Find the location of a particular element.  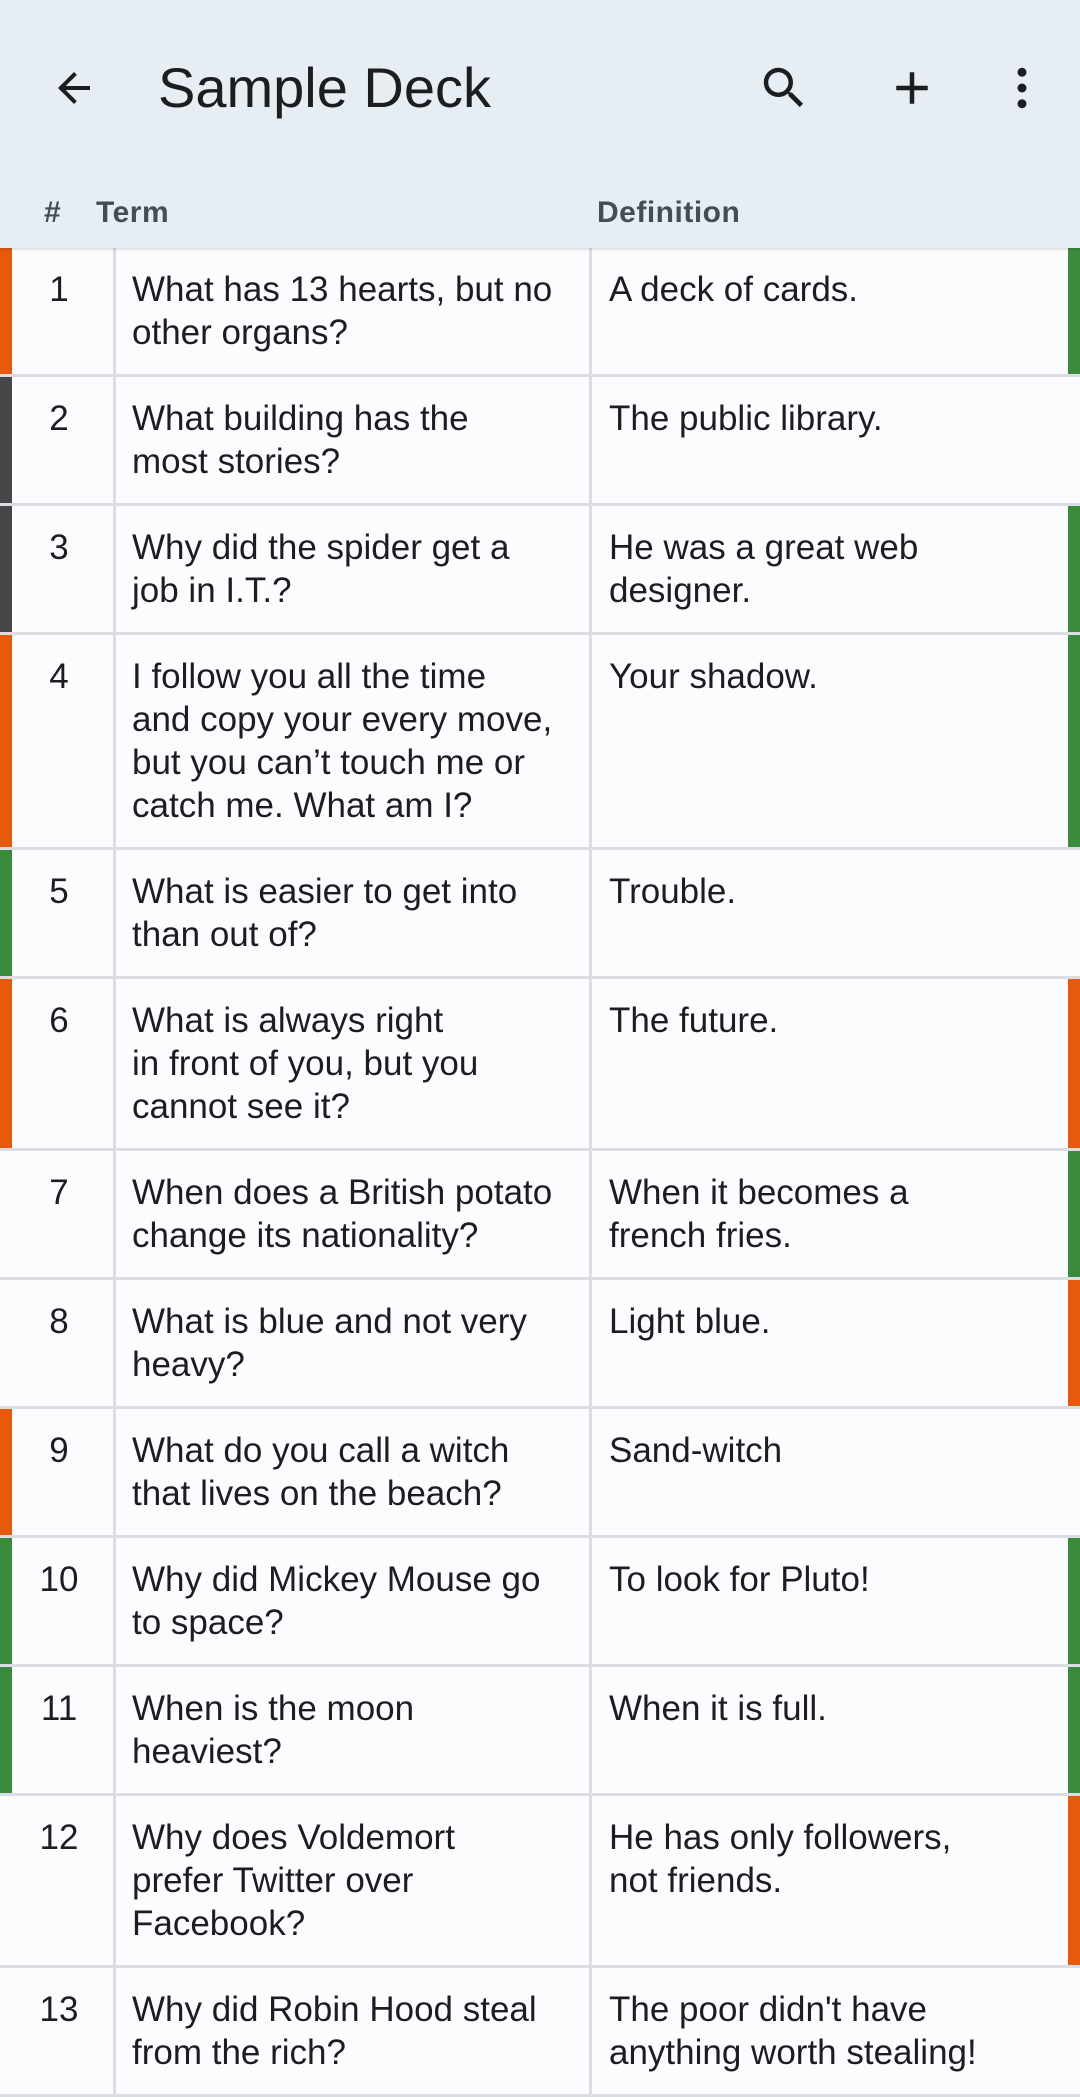

card-term: What is blue and not very heavy? is located at coordinates (329, 1343).